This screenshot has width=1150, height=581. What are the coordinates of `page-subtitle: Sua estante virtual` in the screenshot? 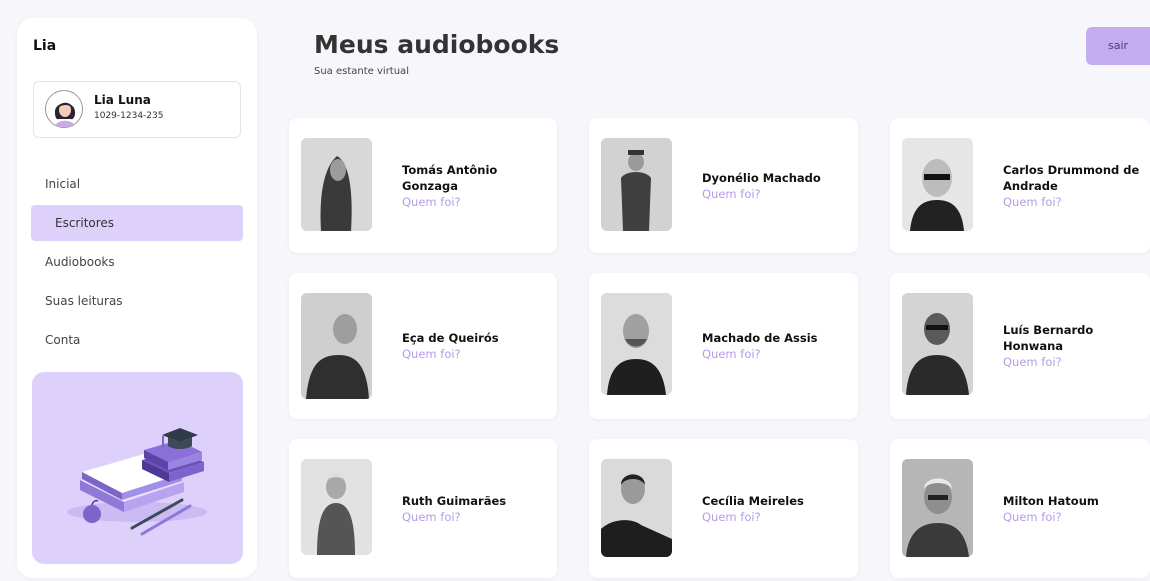 It's located at (361, 71).